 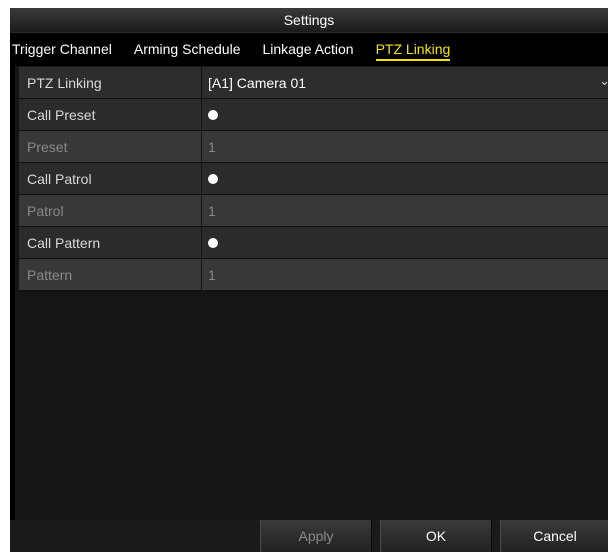 What do you see at coordinates (313, 115) in the screenshot?
I see `call-preset-row: Call Preset` at bounding box center [313, 115].